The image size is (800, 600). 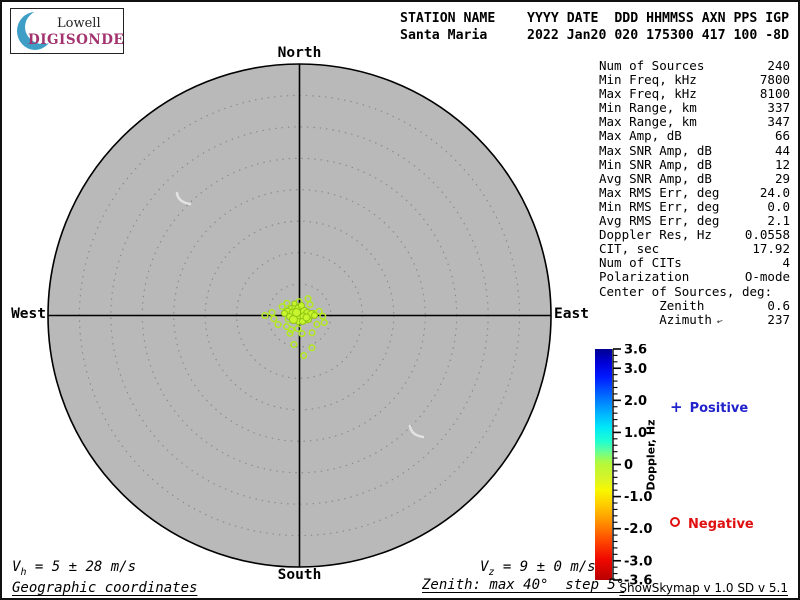 What do you see at coordinates (523, 585) in the screenshot?
I see `zenith-range-label: Zenith: max 40° step 5°` at bounding box center [523, 585].